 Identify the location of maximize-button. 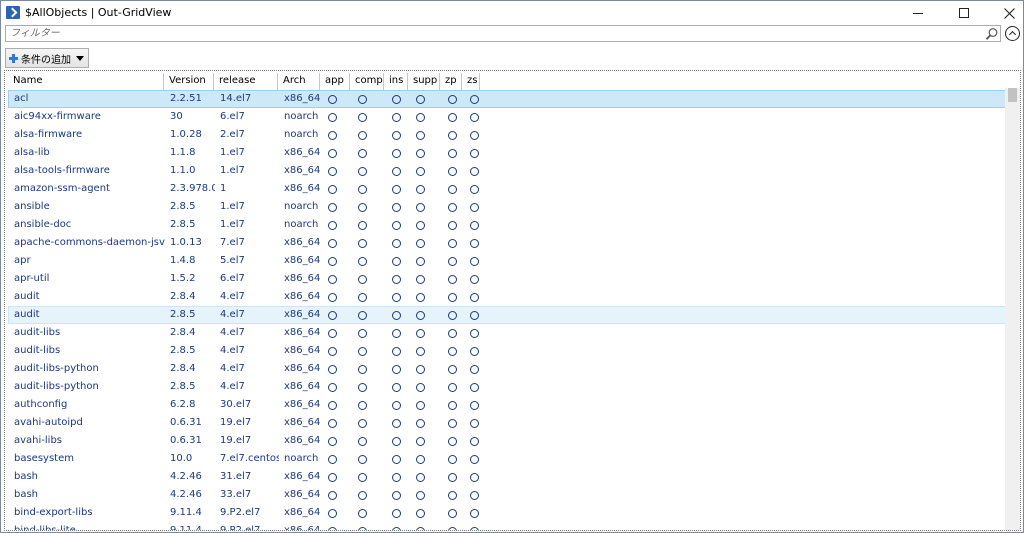
(964, 13).